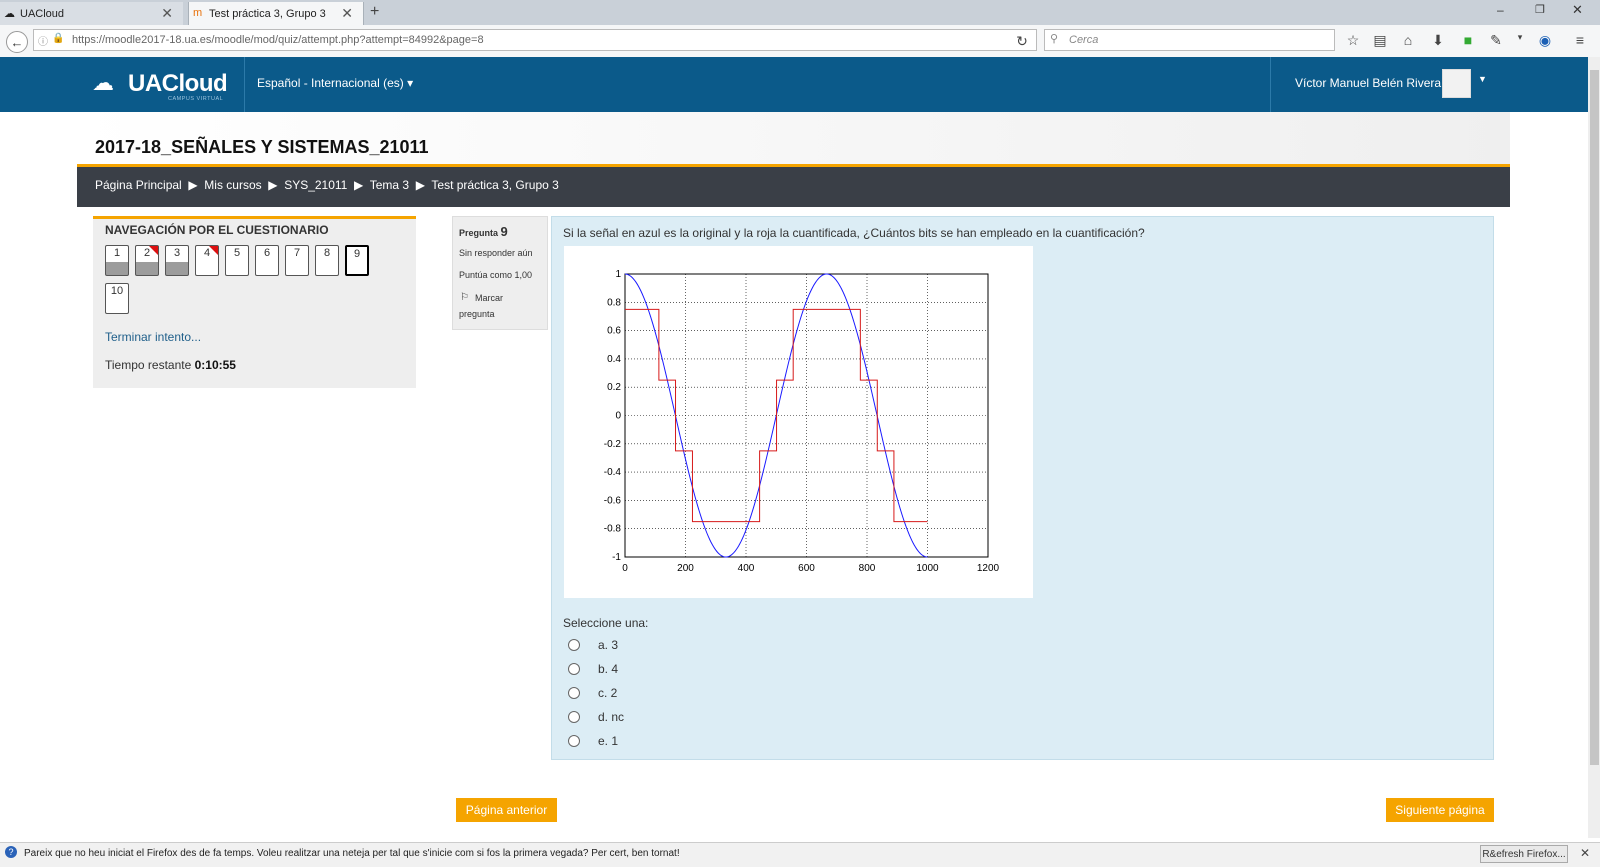  Describe the element at coordinates (267, 13) in the screenshot. I see `tab-label: Test práctica 3, Grupo 3` at that location.